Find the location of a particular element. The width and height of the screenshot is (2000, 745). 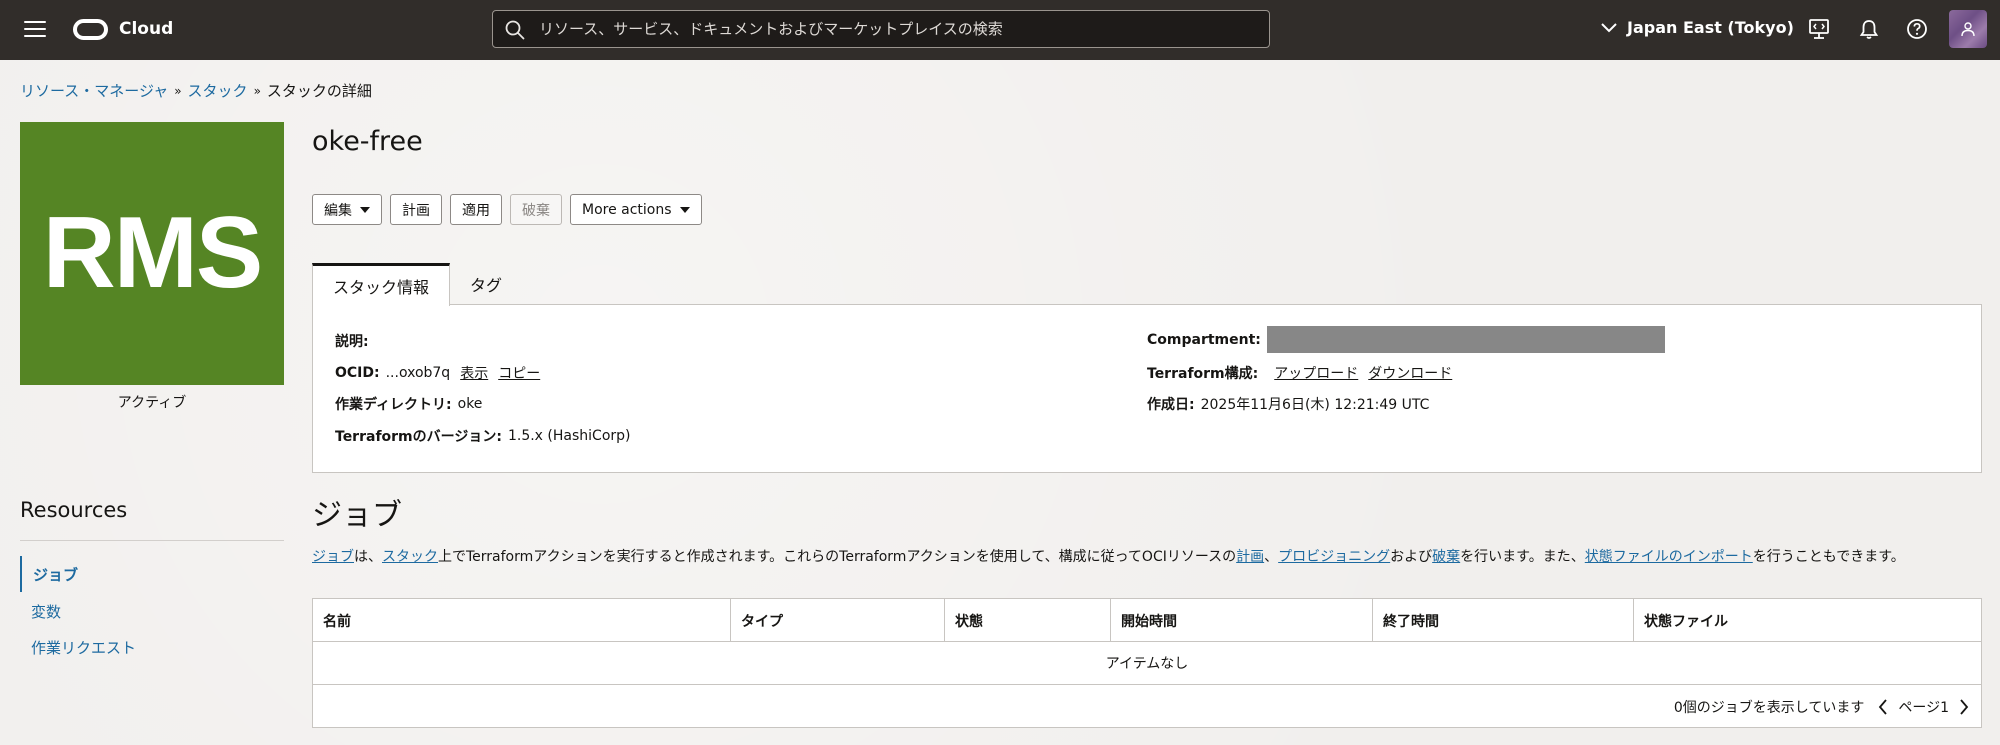

region-label: Japan East (Tokyo) is located at coordinates (1710, 27).